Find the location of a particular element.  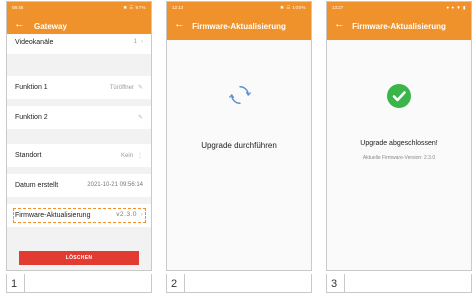

row-value: 2021-10-21 09:56:14 is located at coordinates (115, 185).